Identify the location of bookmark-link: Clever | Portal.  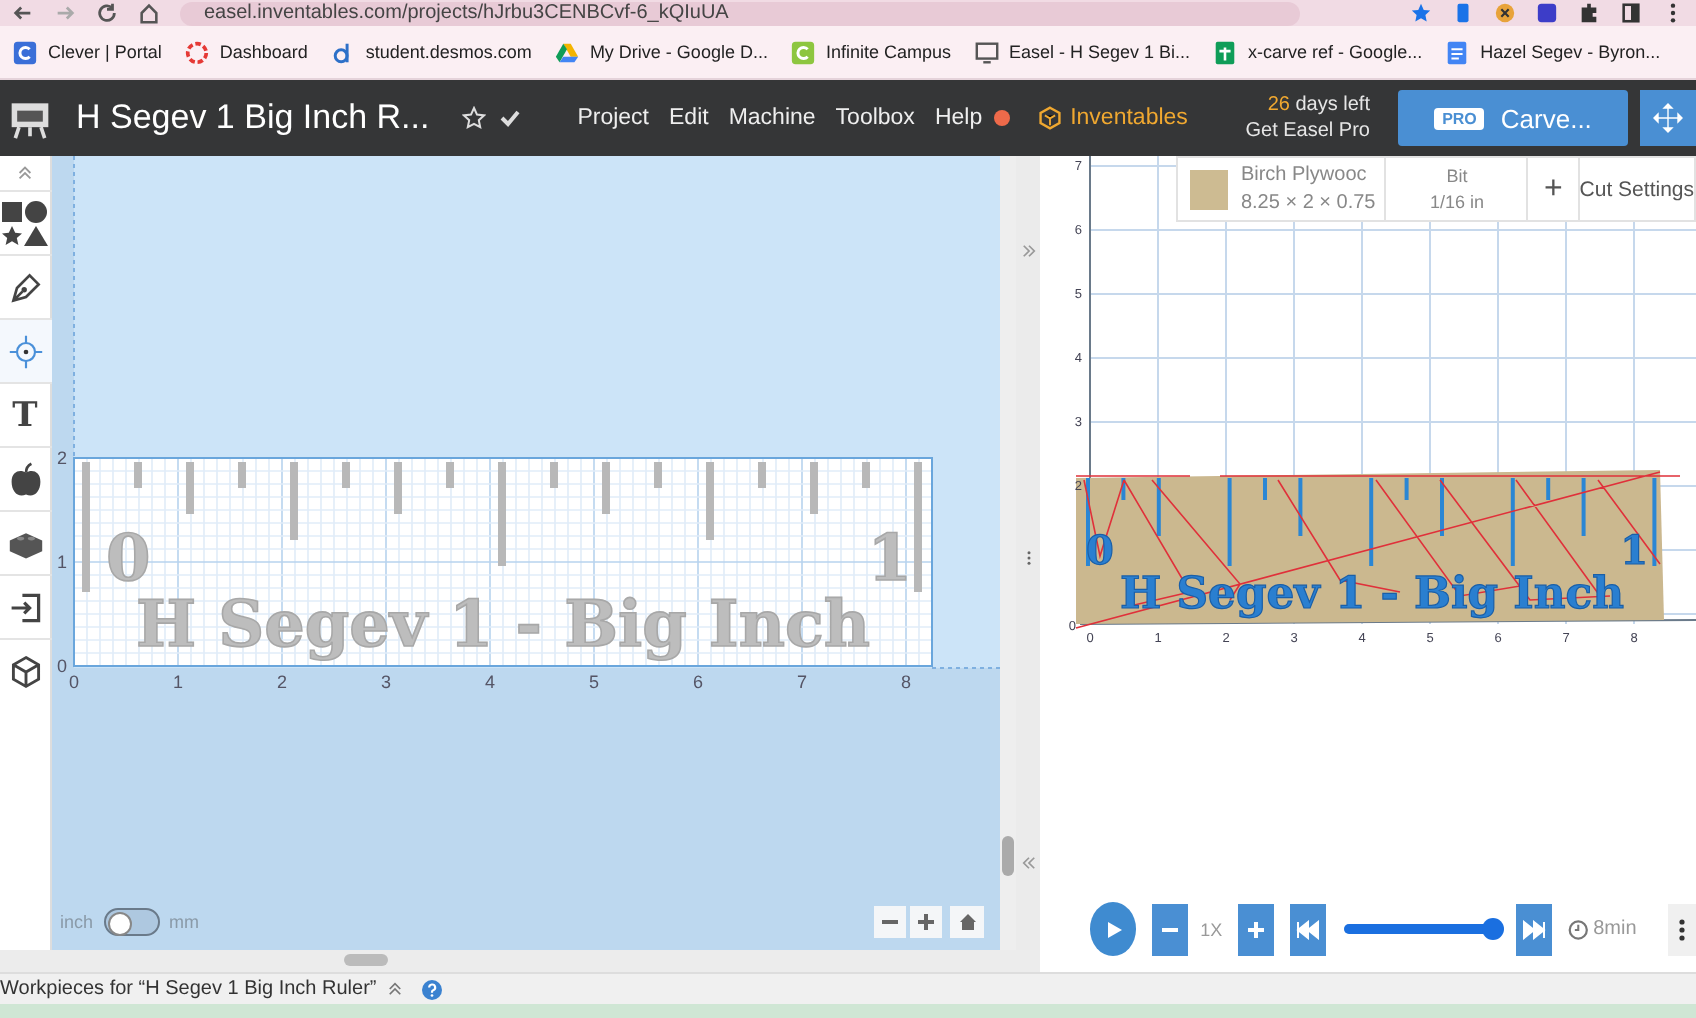
(105, 52).